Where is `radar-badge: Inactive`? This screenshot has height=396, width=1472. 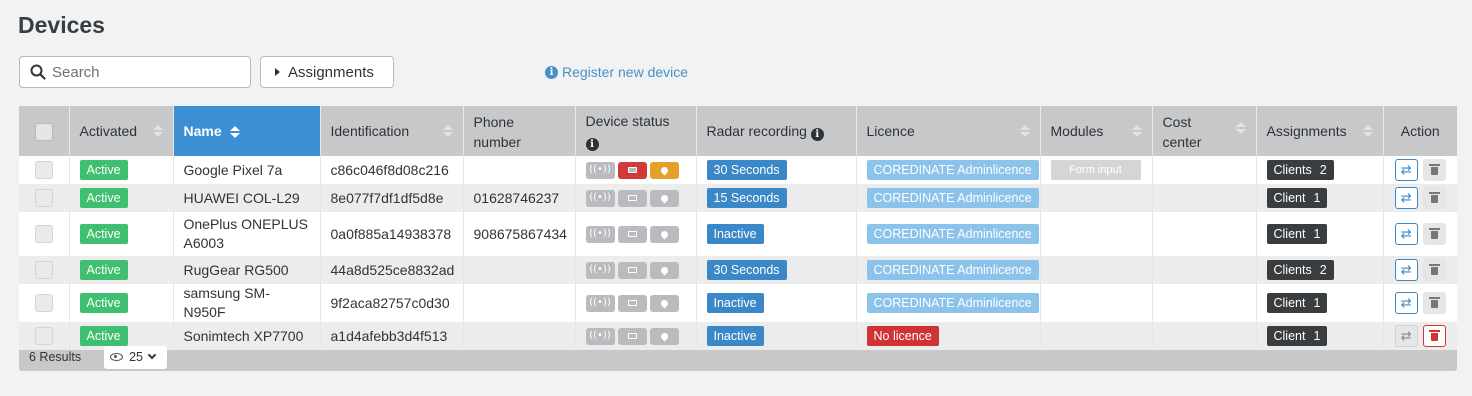
radar-badge: Inactive is located at coordinates (735, 234).